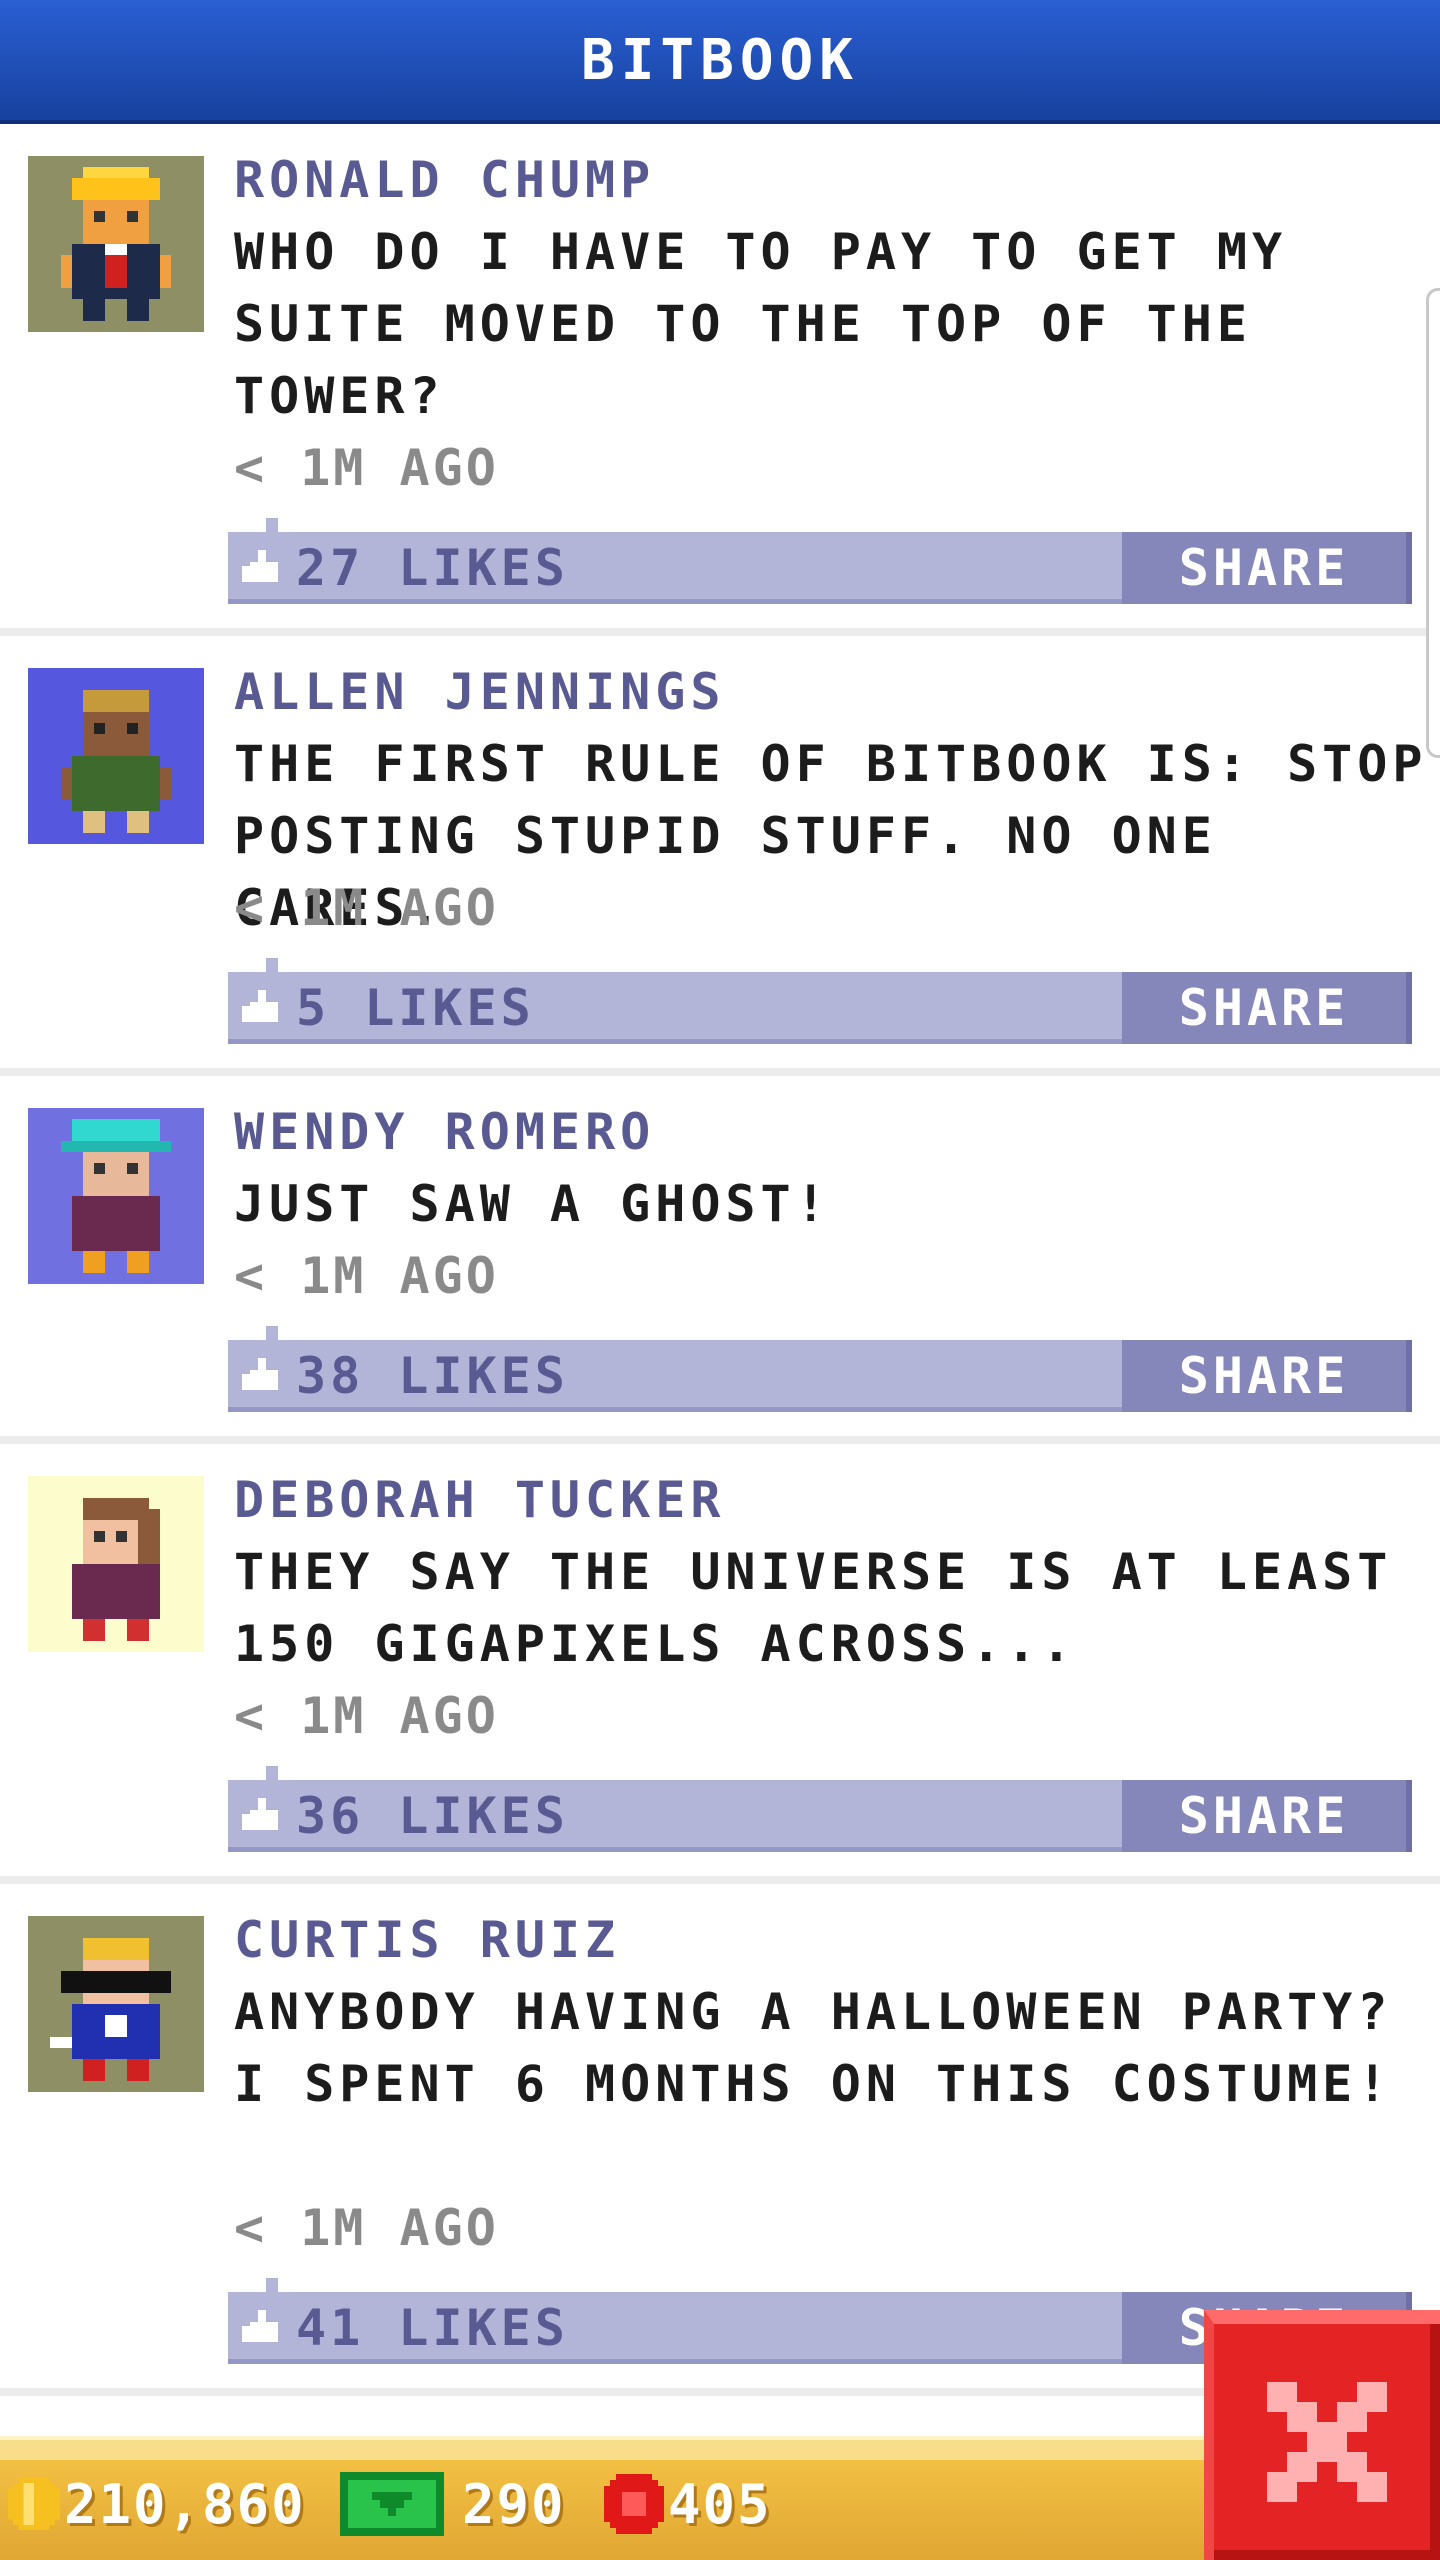  Describe the element at coordinates (532, 1204) in the screenshot. I see `post-message: JUST SAW A GHOST!` at that location.